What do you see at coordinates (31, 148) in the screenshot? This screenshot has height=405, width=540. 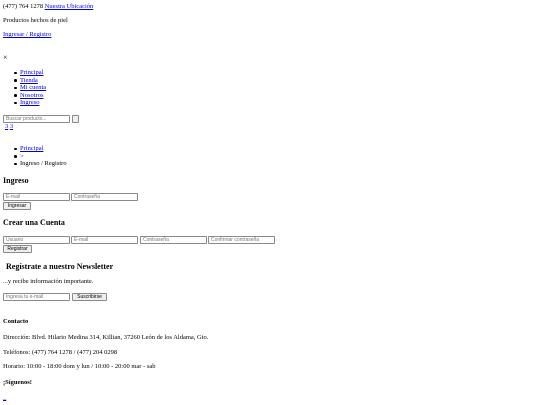 I see `breadcrumb-home-link: Principal` at bounding box center [31, 148].